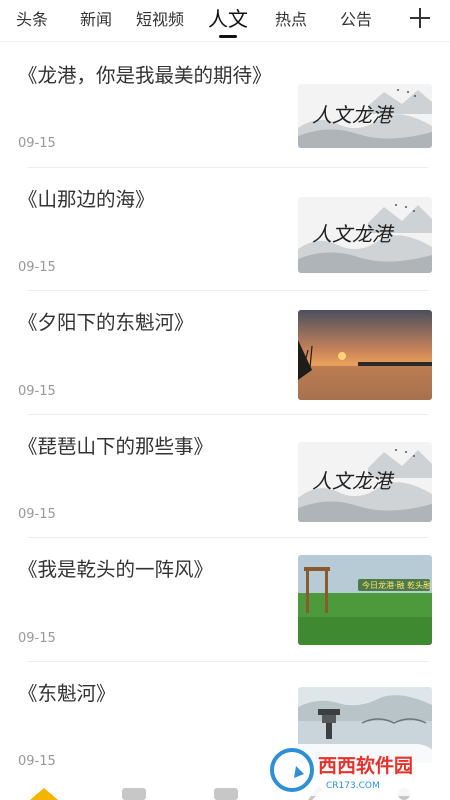 The image size is (450, 800). Describe the element at coordinates (226, 794) in the screenshot. I see `video-icon` at that location.